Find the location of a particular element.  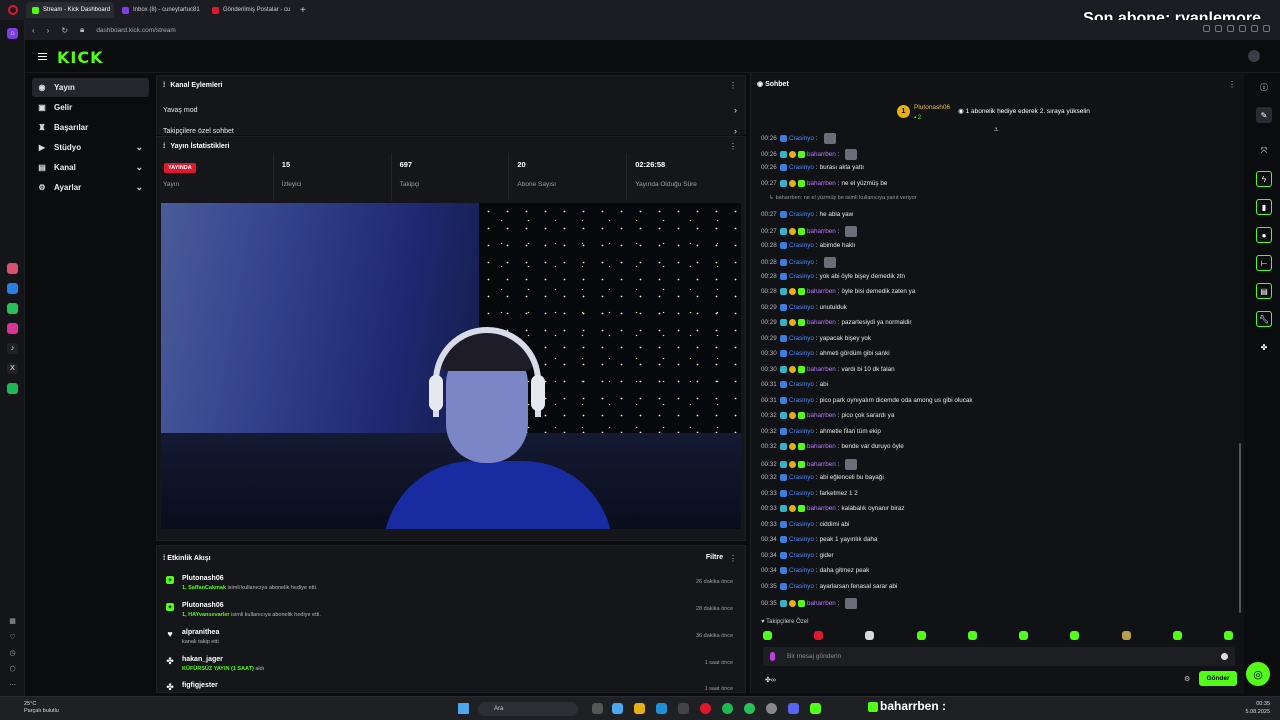

sidebar-item-stream: ◉ Yayın is located at coordinates (90, 87).